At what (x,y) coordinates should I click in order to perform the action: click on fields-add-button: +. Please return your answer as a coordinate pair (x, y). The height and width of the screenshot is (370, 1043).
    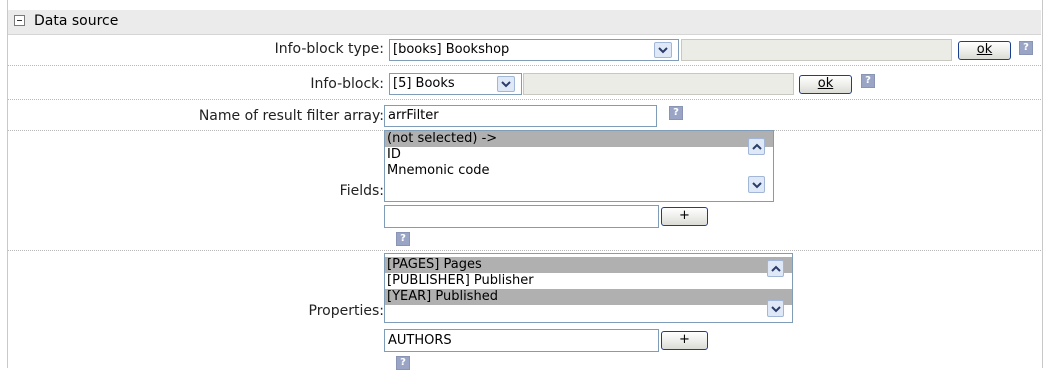
    Looking at the image, I should click on (684, 216).